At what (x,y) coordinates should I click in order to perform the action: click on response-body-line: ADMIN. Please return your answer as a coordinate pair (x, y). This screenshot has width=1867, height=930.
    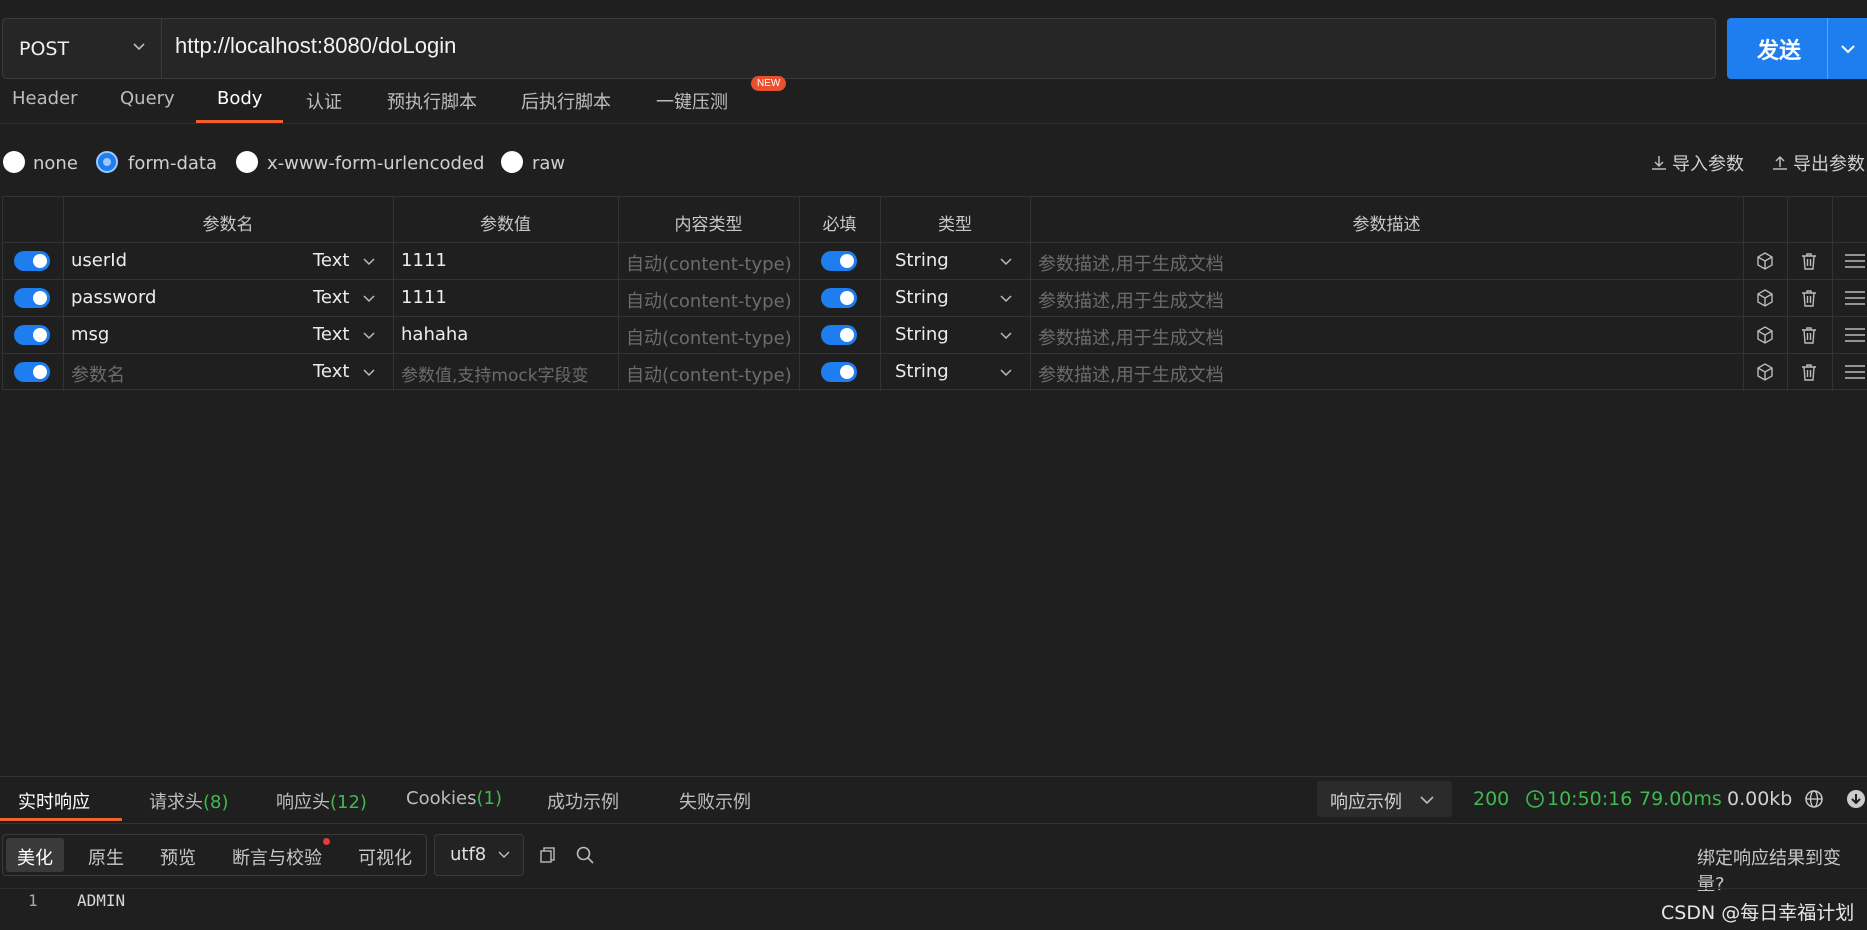
    Looking at the image, I should click on (101, 900).